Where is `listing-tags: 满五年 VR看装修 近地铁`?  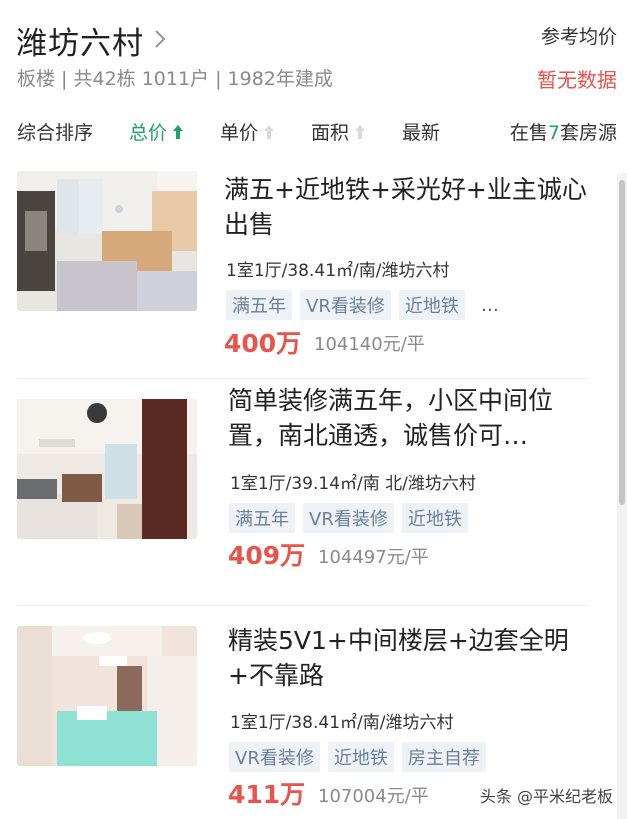
listing-tags: 满五年 VR看装修 近地铁 is located at coordinates (348, 518).